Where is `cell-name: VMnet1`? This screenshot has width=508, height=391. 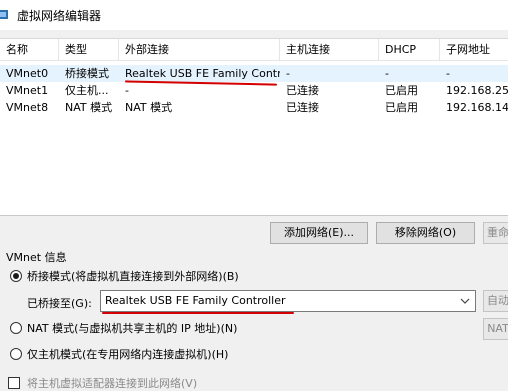 cell-name: VMnet1 is located at coordinates (27, 90).